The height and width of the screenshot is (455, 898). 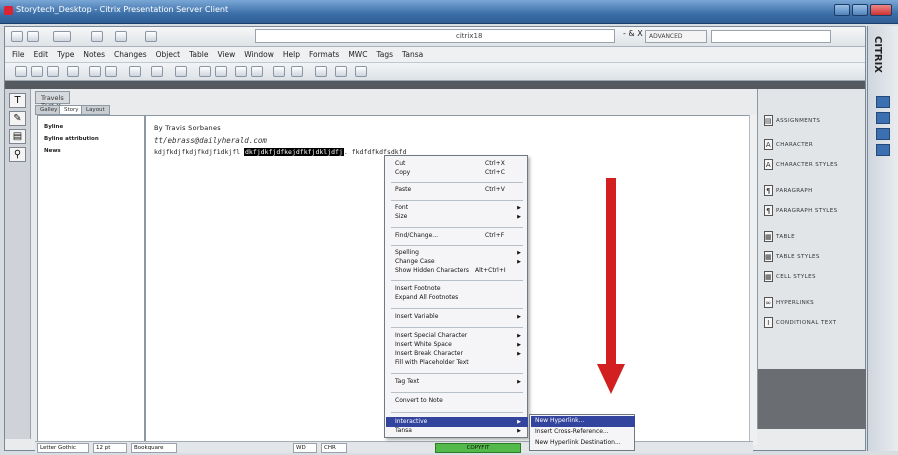 I want to click on paragraph-icon, so click(x=135, y=71).